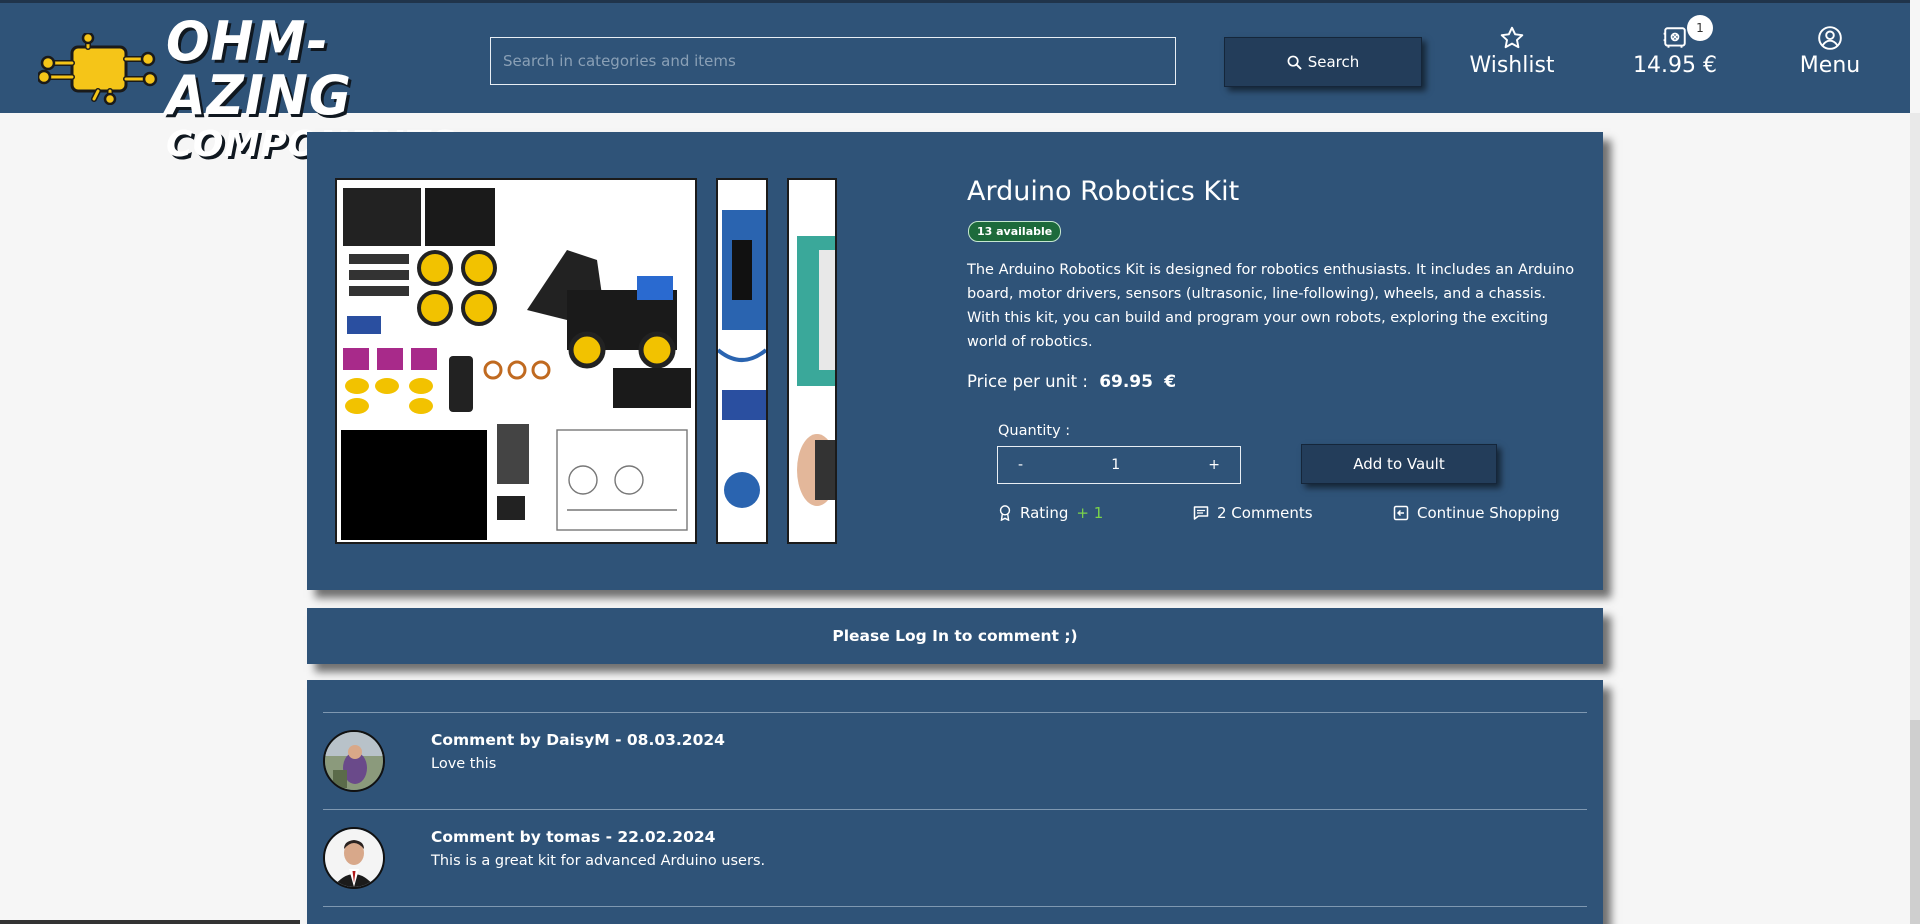 The height and width of the screenshot is (924, 1920). What do you see at coordinates (1401, 513) in the screenshot?
I see `arrow-left-box-icon` at bounding box center [1401, 513].